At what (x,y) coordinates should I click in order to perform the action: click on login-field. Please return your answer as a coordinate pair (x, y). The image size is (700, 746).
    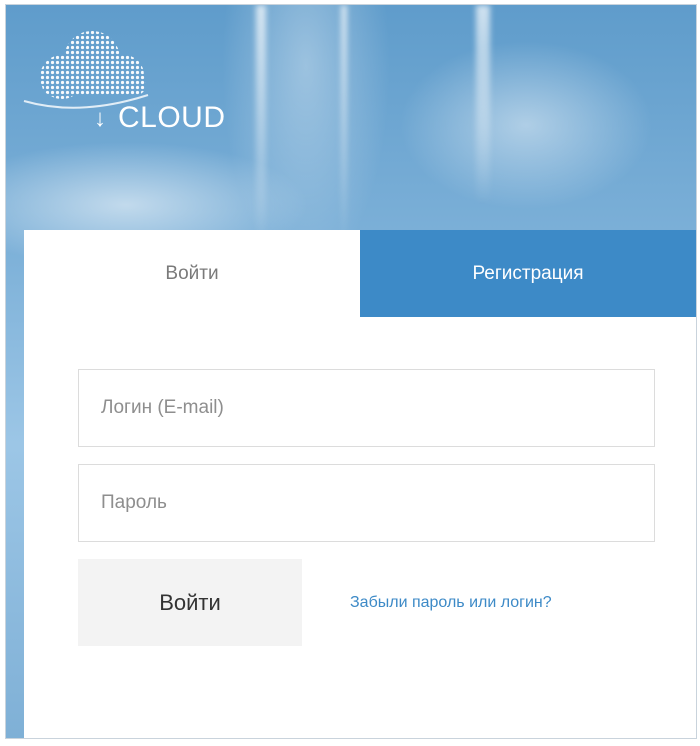
    Looking at the image, I should click on (366, 408).